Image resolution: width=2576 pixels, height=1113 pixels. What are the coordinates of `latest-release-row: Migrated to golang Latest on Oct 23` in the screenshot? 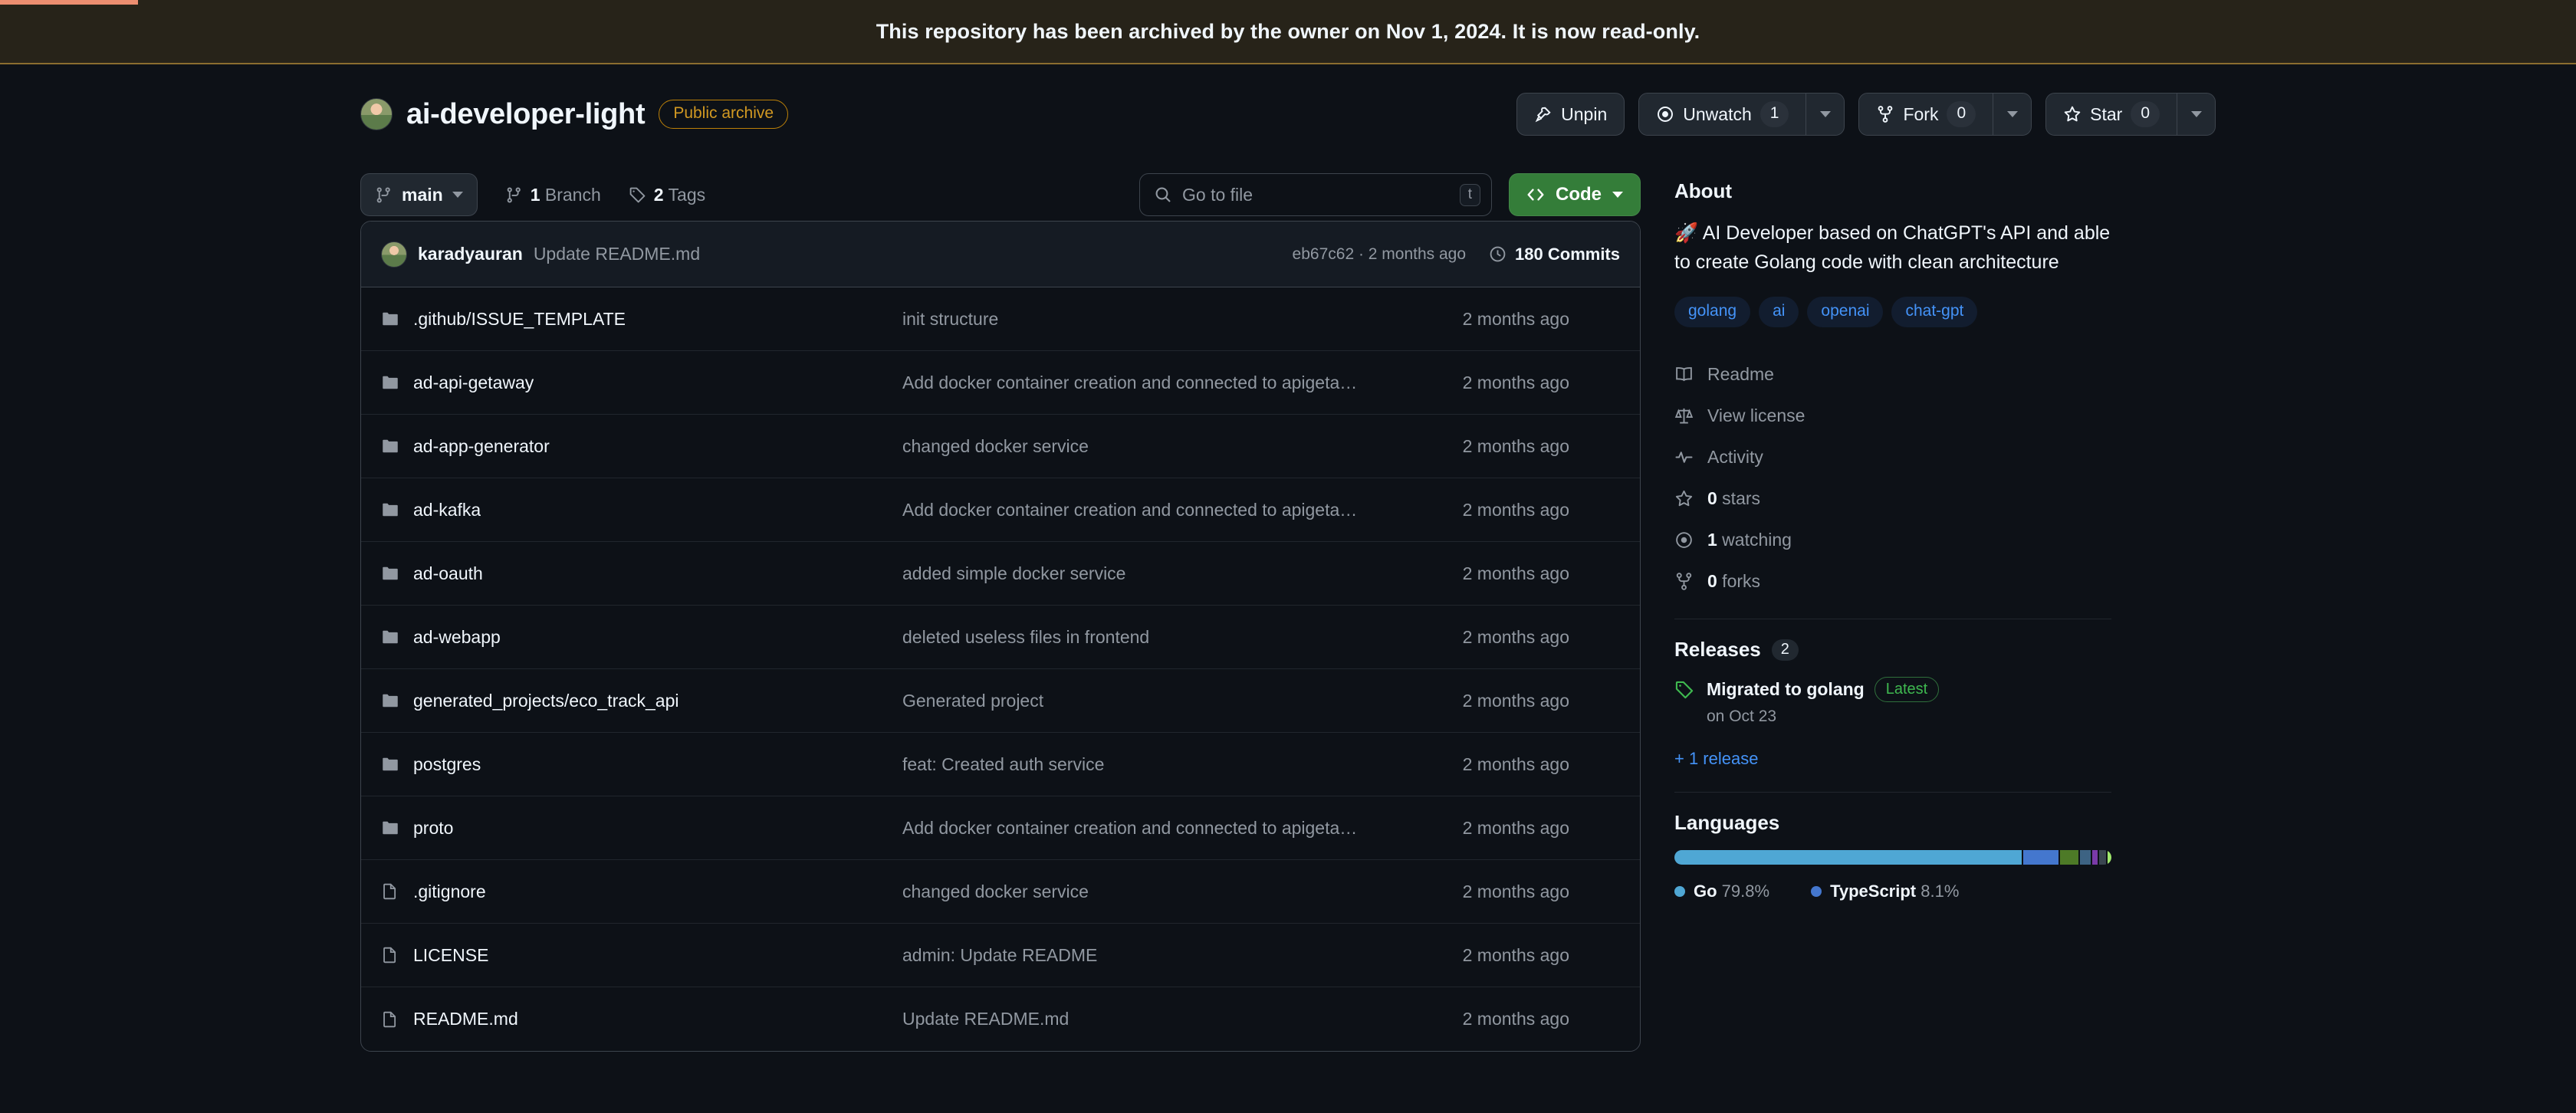 It's located at (1893, 701).